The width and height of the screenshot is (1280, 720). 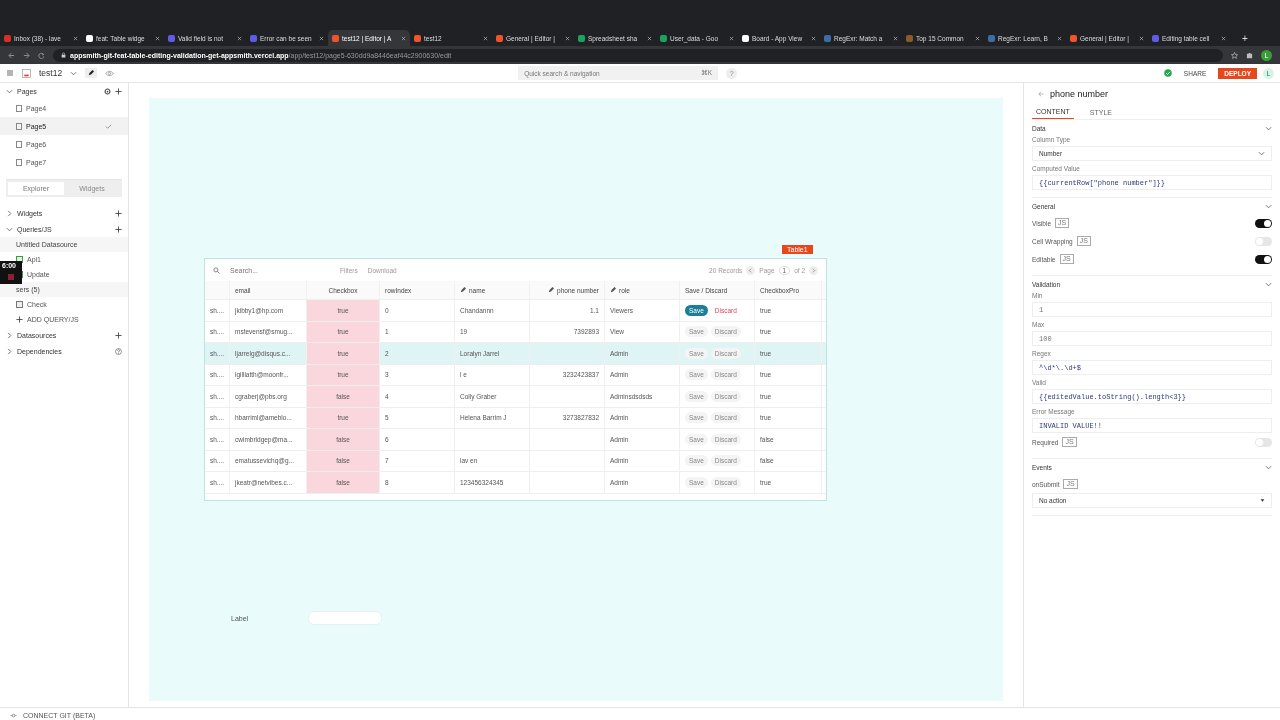 What do you see at coordinates (51, 73) in the screenshot?
I see `app-name: test12` at bounding box center [51, 73].